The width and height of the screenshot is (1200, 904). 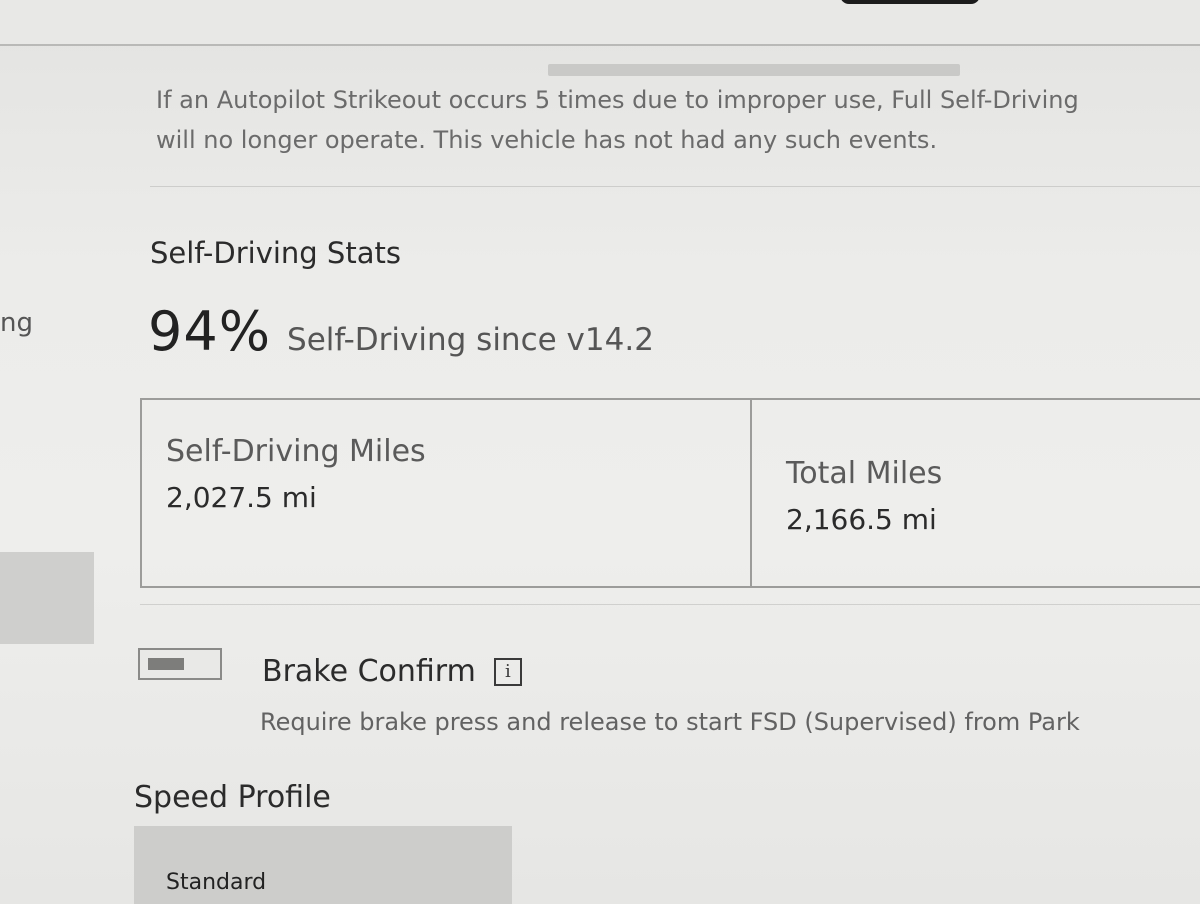 What do you see at coordinates (47, 598) in the screenshot?
I see `sidebar-selected-item` at bounding box center [47, 598].